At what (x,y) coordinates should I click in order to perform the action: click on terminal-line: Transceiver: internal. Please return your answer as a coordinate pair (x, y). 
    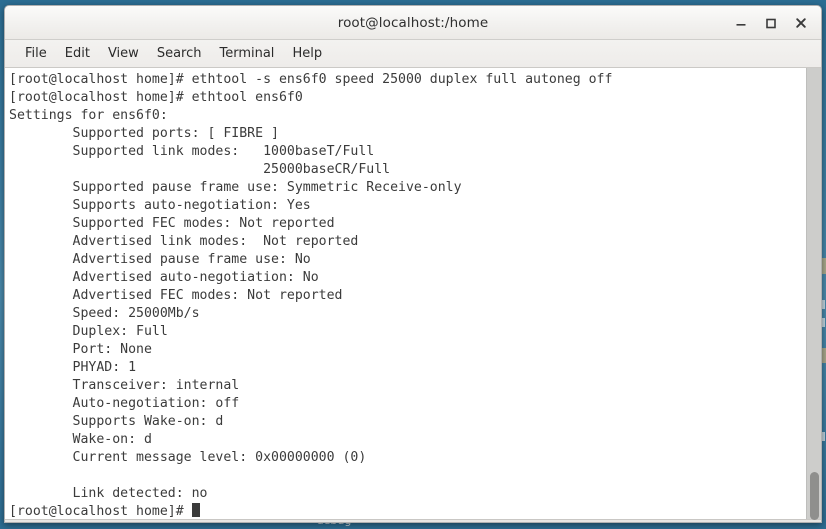
    Looking at the image, I should click on (124, 385).